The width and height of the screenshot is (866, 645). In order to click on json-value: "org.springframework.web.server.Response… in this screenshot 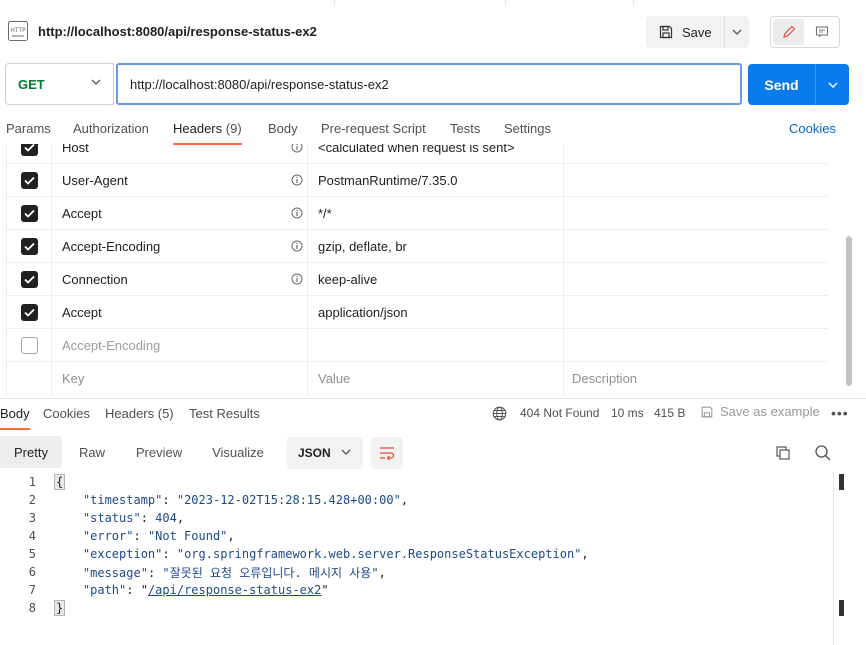, I will do `click(379, 554)`.